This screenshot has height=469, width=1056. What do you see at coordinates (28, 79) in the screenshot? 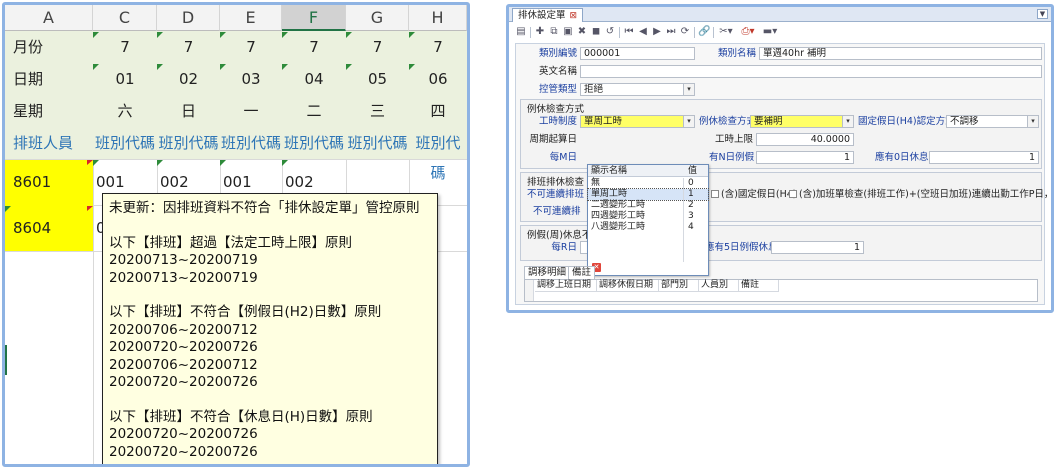
I see `row-label-date: 日期` at bounding box center [28, 79].